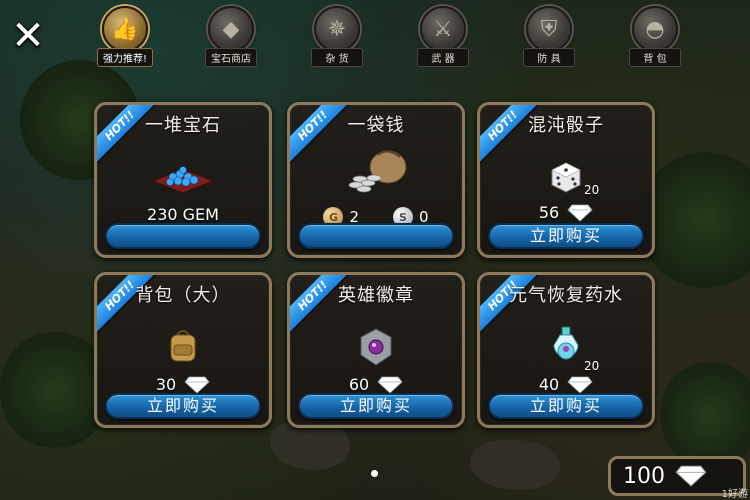 This screenshot has width=750, height=500. What do you see at coordinates (566, 343) in the screenshot?
I see `potion-icon` at bounding box center [566, 343].